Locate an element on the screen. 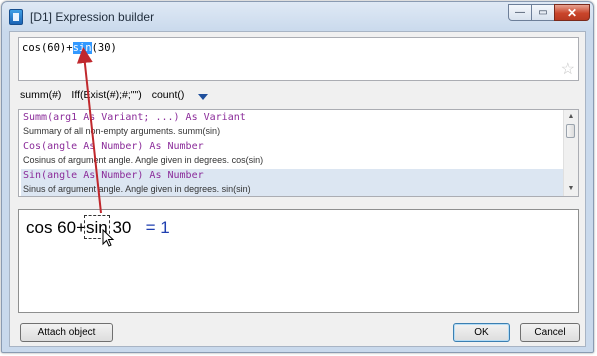  cancel-button: Cancel is located at coordinates (550, 332).